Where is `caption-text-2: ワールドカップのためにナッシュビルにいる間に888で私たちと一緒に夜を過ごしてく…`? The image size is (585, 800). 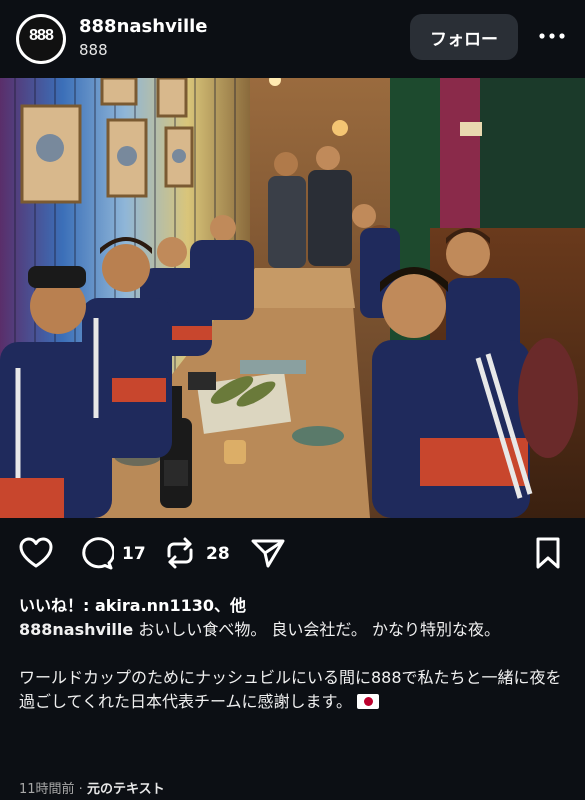
caption-text-2: ワールドカップのためにナッシュビルにいる間に888で私たちと一緒に夜を過ごしてく… is located at coordinates (290, 689).